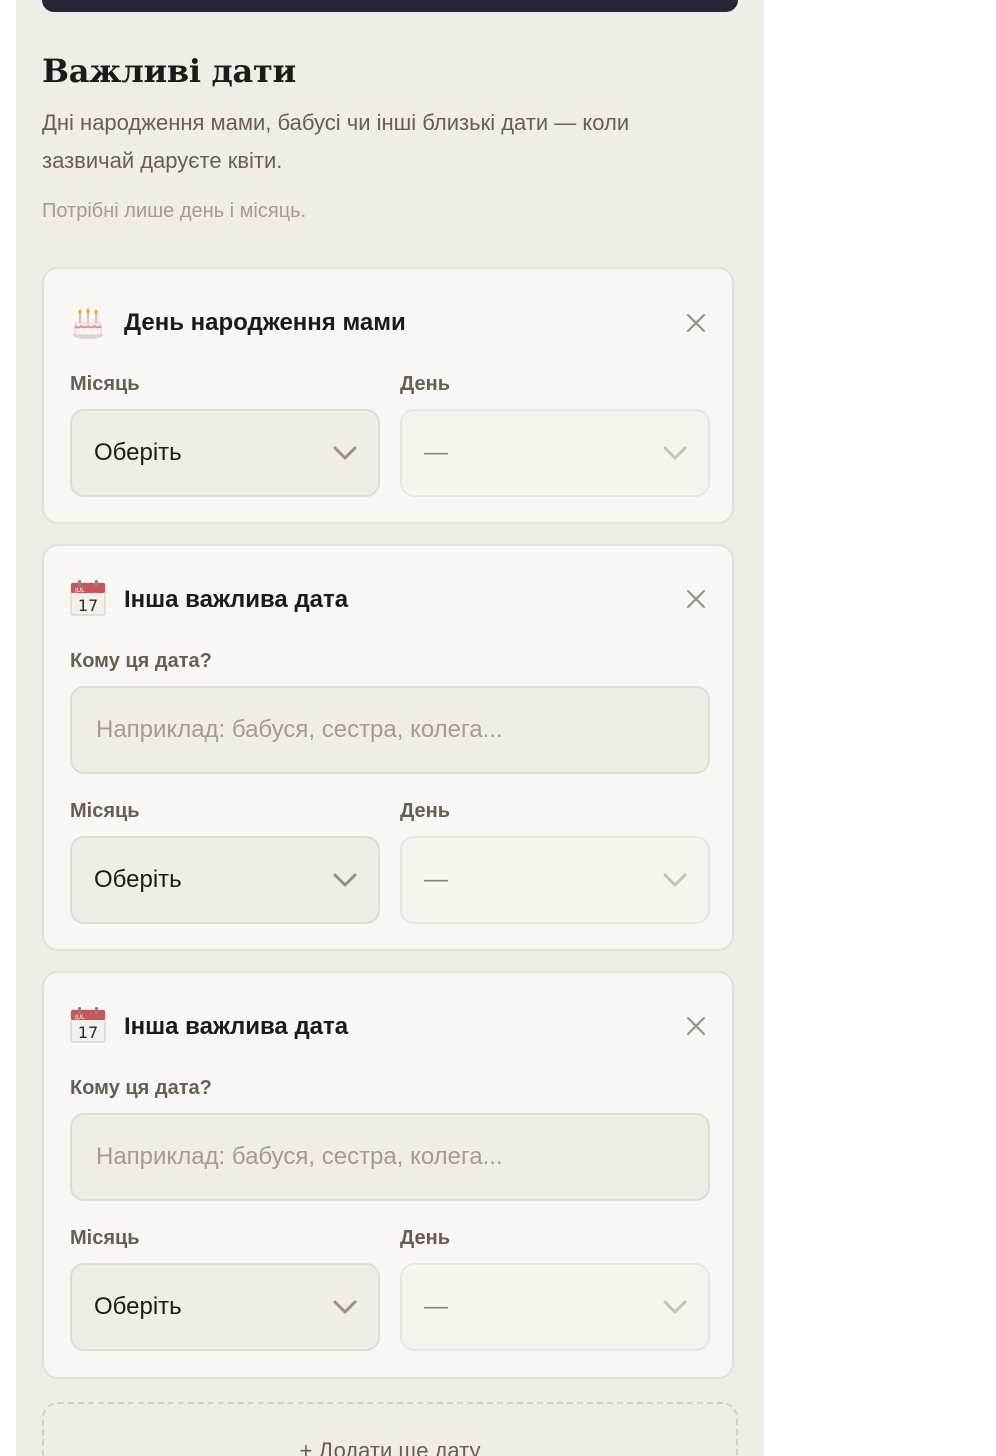 The height and width of the screenshot is (1456, 996). Describe the element at coordinates (390, 1429) in the screenshot. I see `add-date-button: + Додати ще дату` at that location.